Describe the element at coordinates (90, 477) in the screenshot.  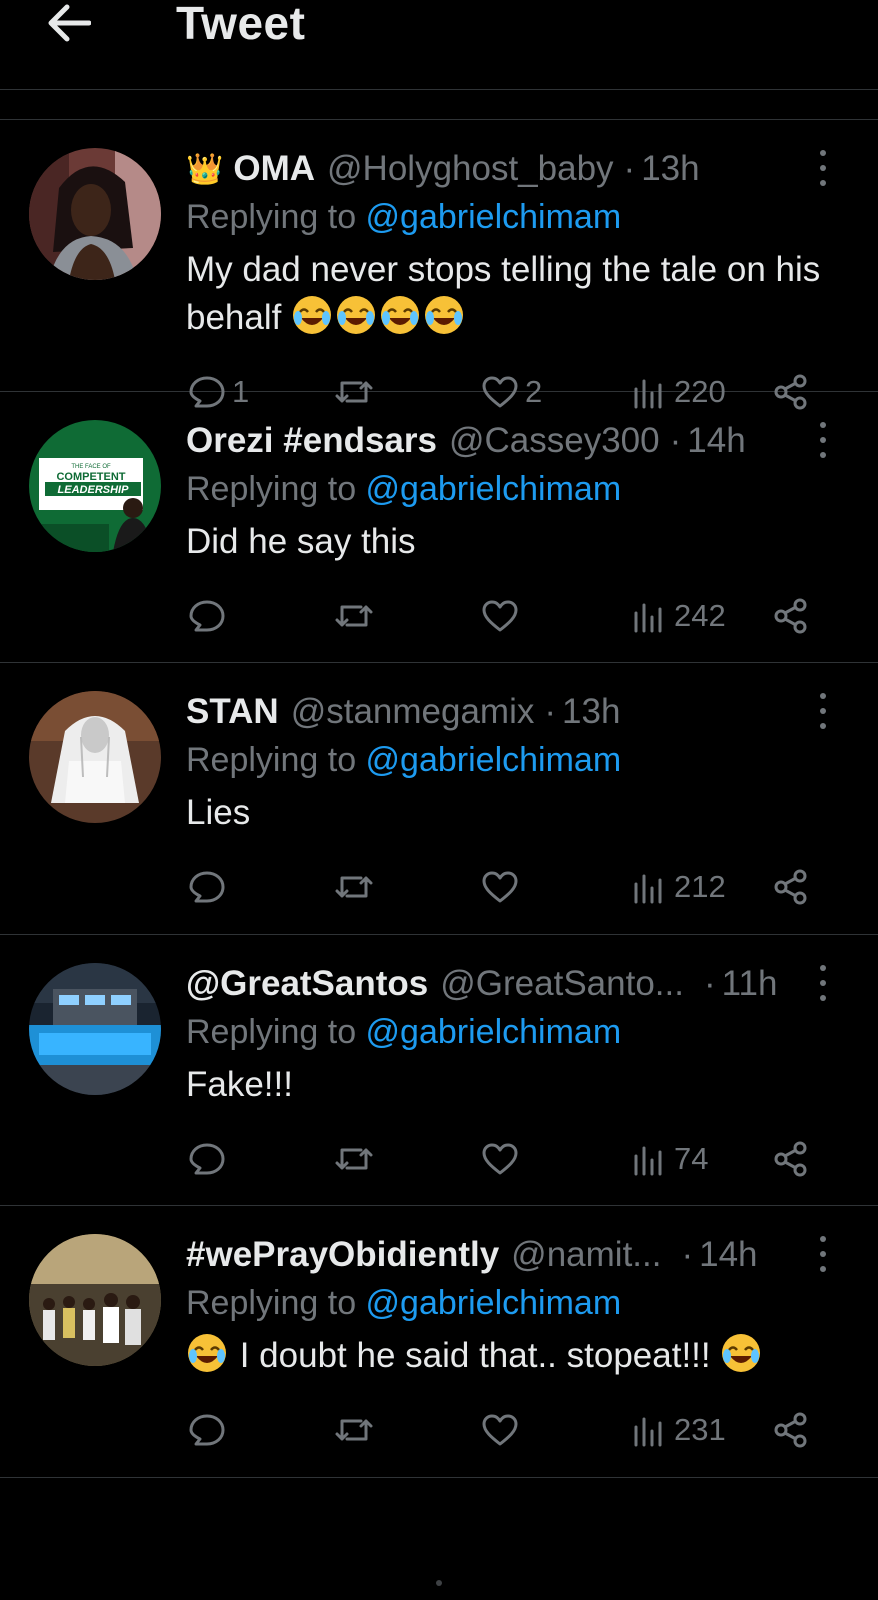
I see `avatar-caption: COMPETENT` at that location.